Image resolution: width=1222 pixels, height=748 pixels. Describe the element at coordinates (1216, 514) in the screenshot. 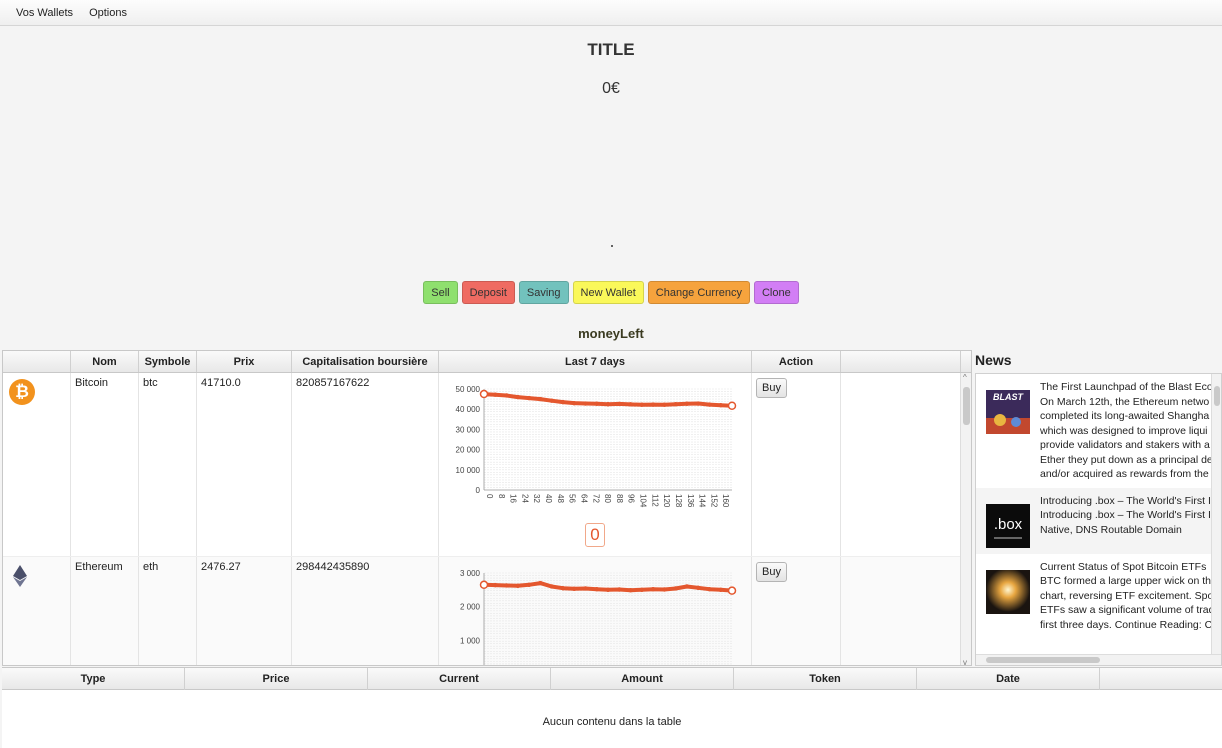

I see `news-scrollbar` at that location.